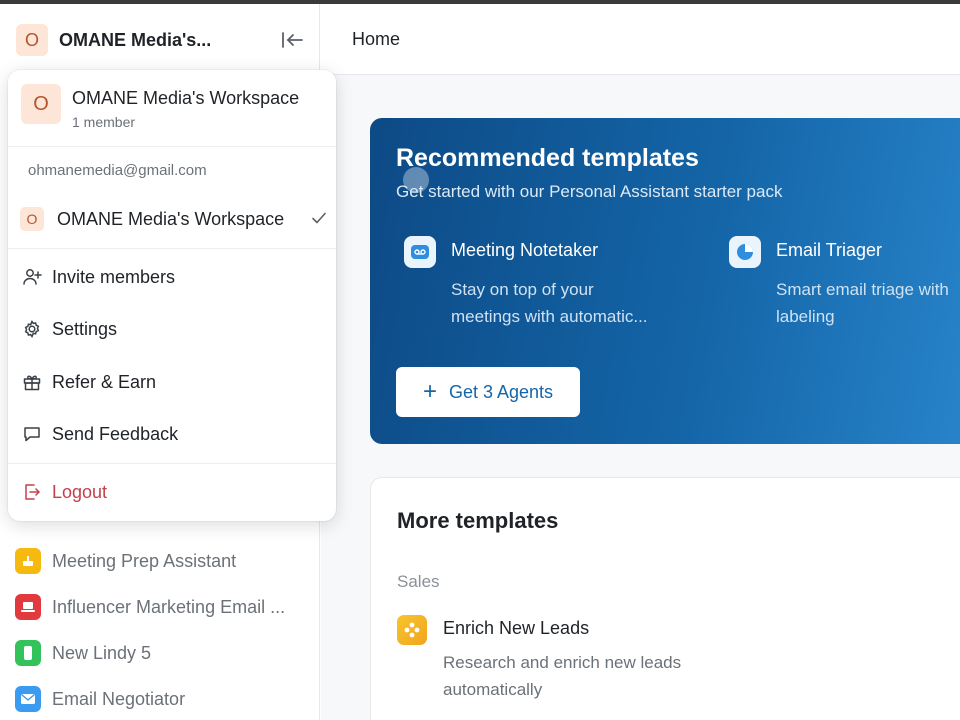 This screenshot has width=960, height=720. What do you see at coordinates (32, 434) in the screenshot?
I see `chat-bubble-icon` at bounding box center [32, 434].